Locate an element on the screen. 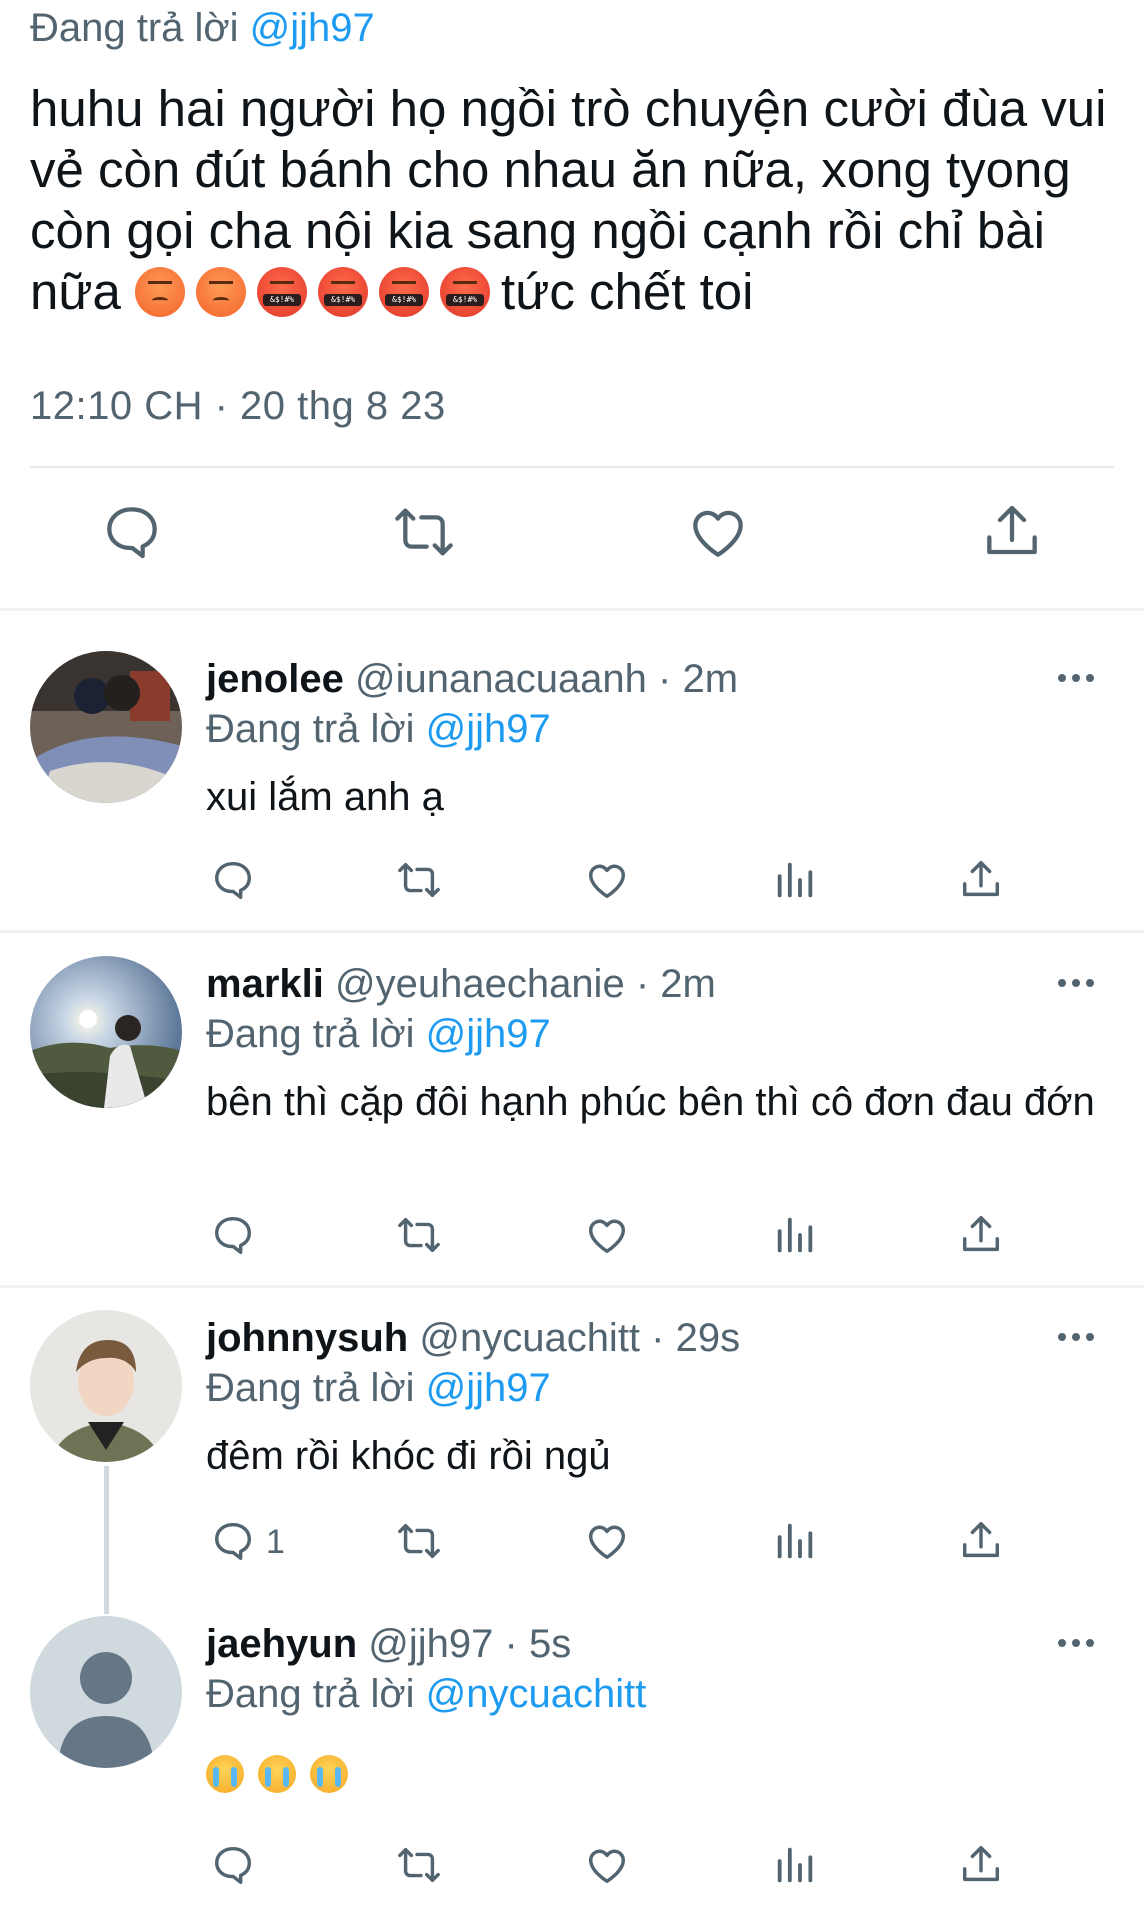 The height and width of the screenshot is (1920, 1144). reply-text: xui lắm anh ạ is located at coordinates (325, 797).